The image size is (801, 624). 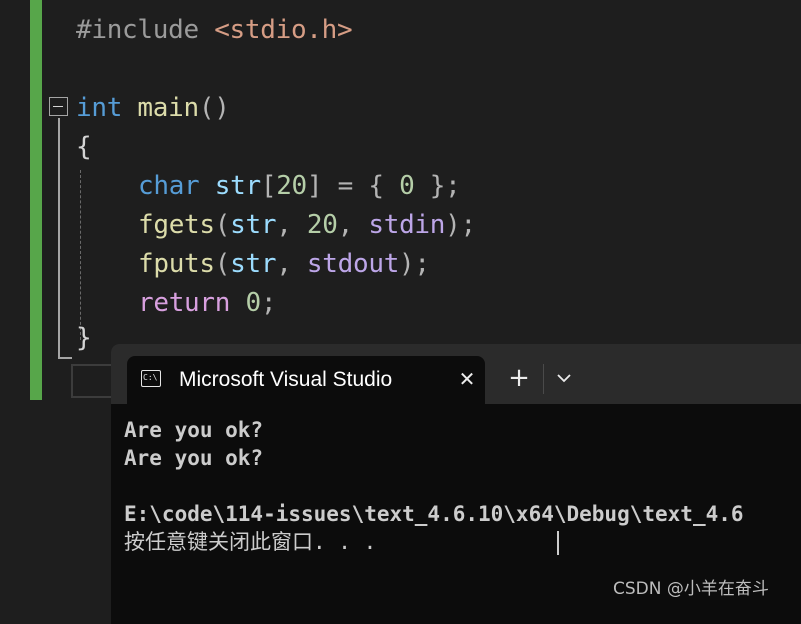 I want to click on code-line-6: fgets(str, 20, stdin);, so click(x=307, y=225).